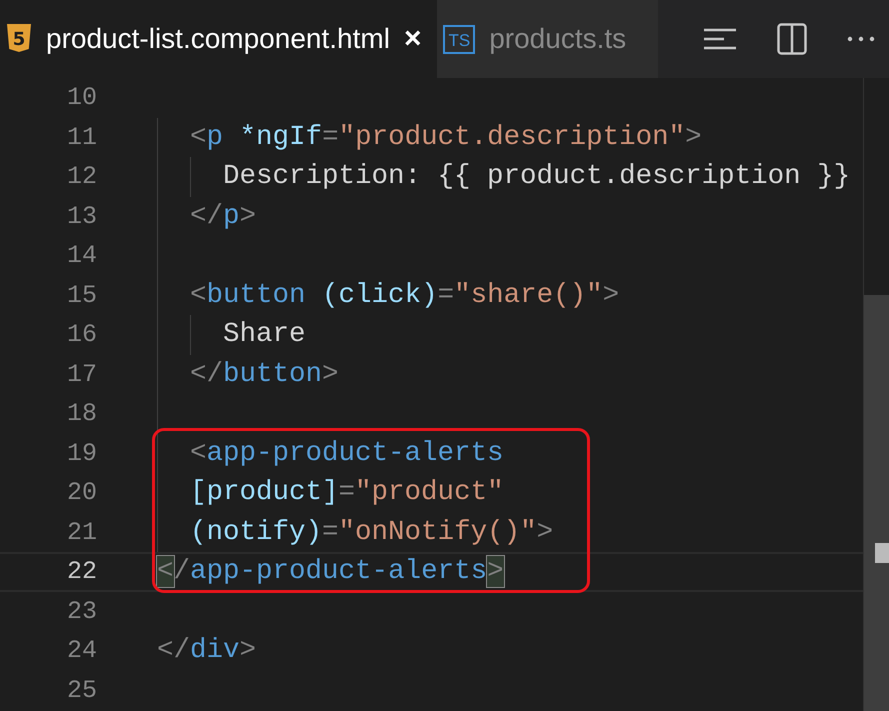 The height and width of the screenshot is (711, 889). Describe the element at coordinates (81, 374) in the screenshot. I see `line-number: 17` at that location.